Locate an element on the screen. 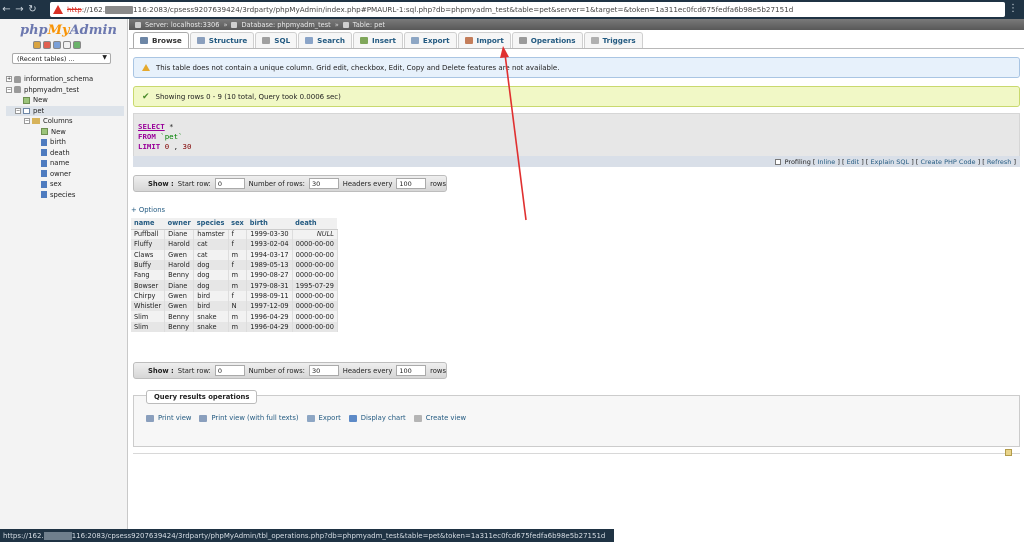 This screenshot has height=542, width=1024. table-cell-sex: m is located at coordinates (238, 316).